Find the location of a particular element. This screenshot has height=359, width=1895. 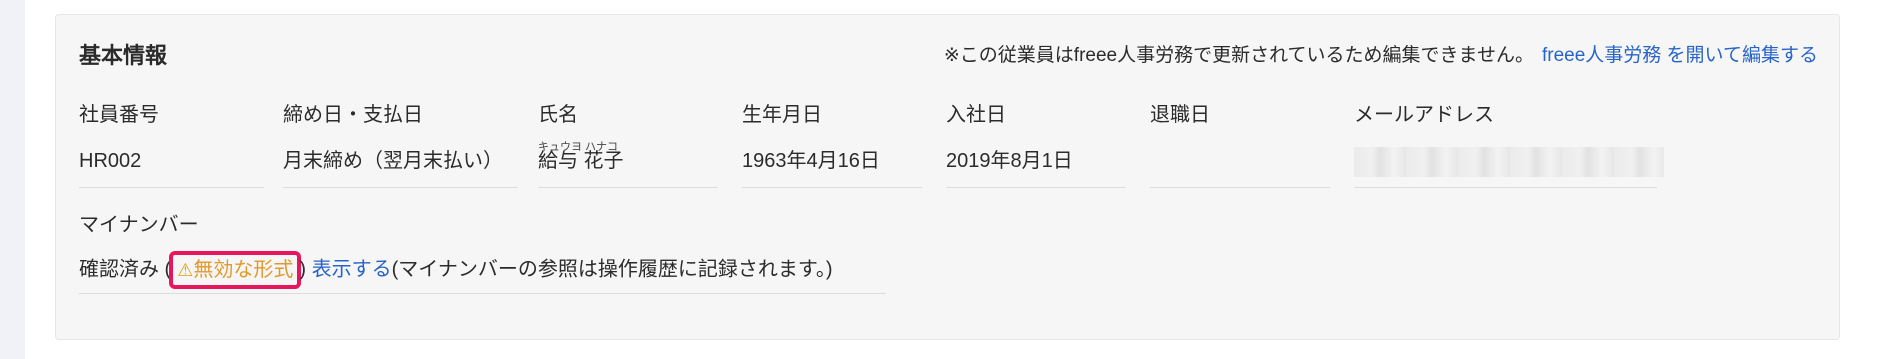

field-name: 氏名 キュウヨ ハナコ 給与 花子 is located at coordinates (628, 144).